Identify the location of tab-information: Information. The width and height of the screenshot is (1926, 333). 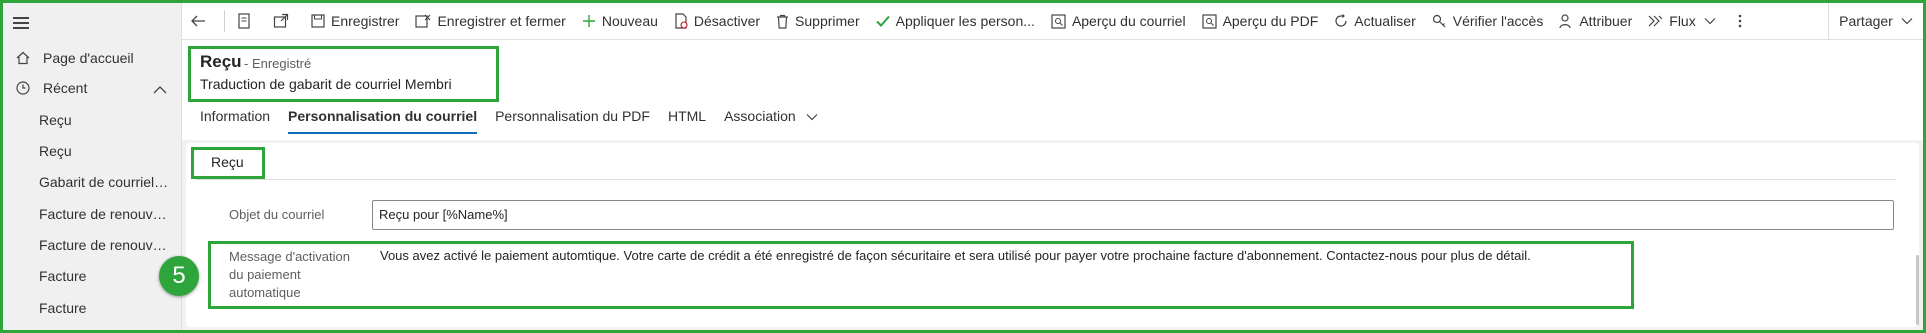
(230, 121).